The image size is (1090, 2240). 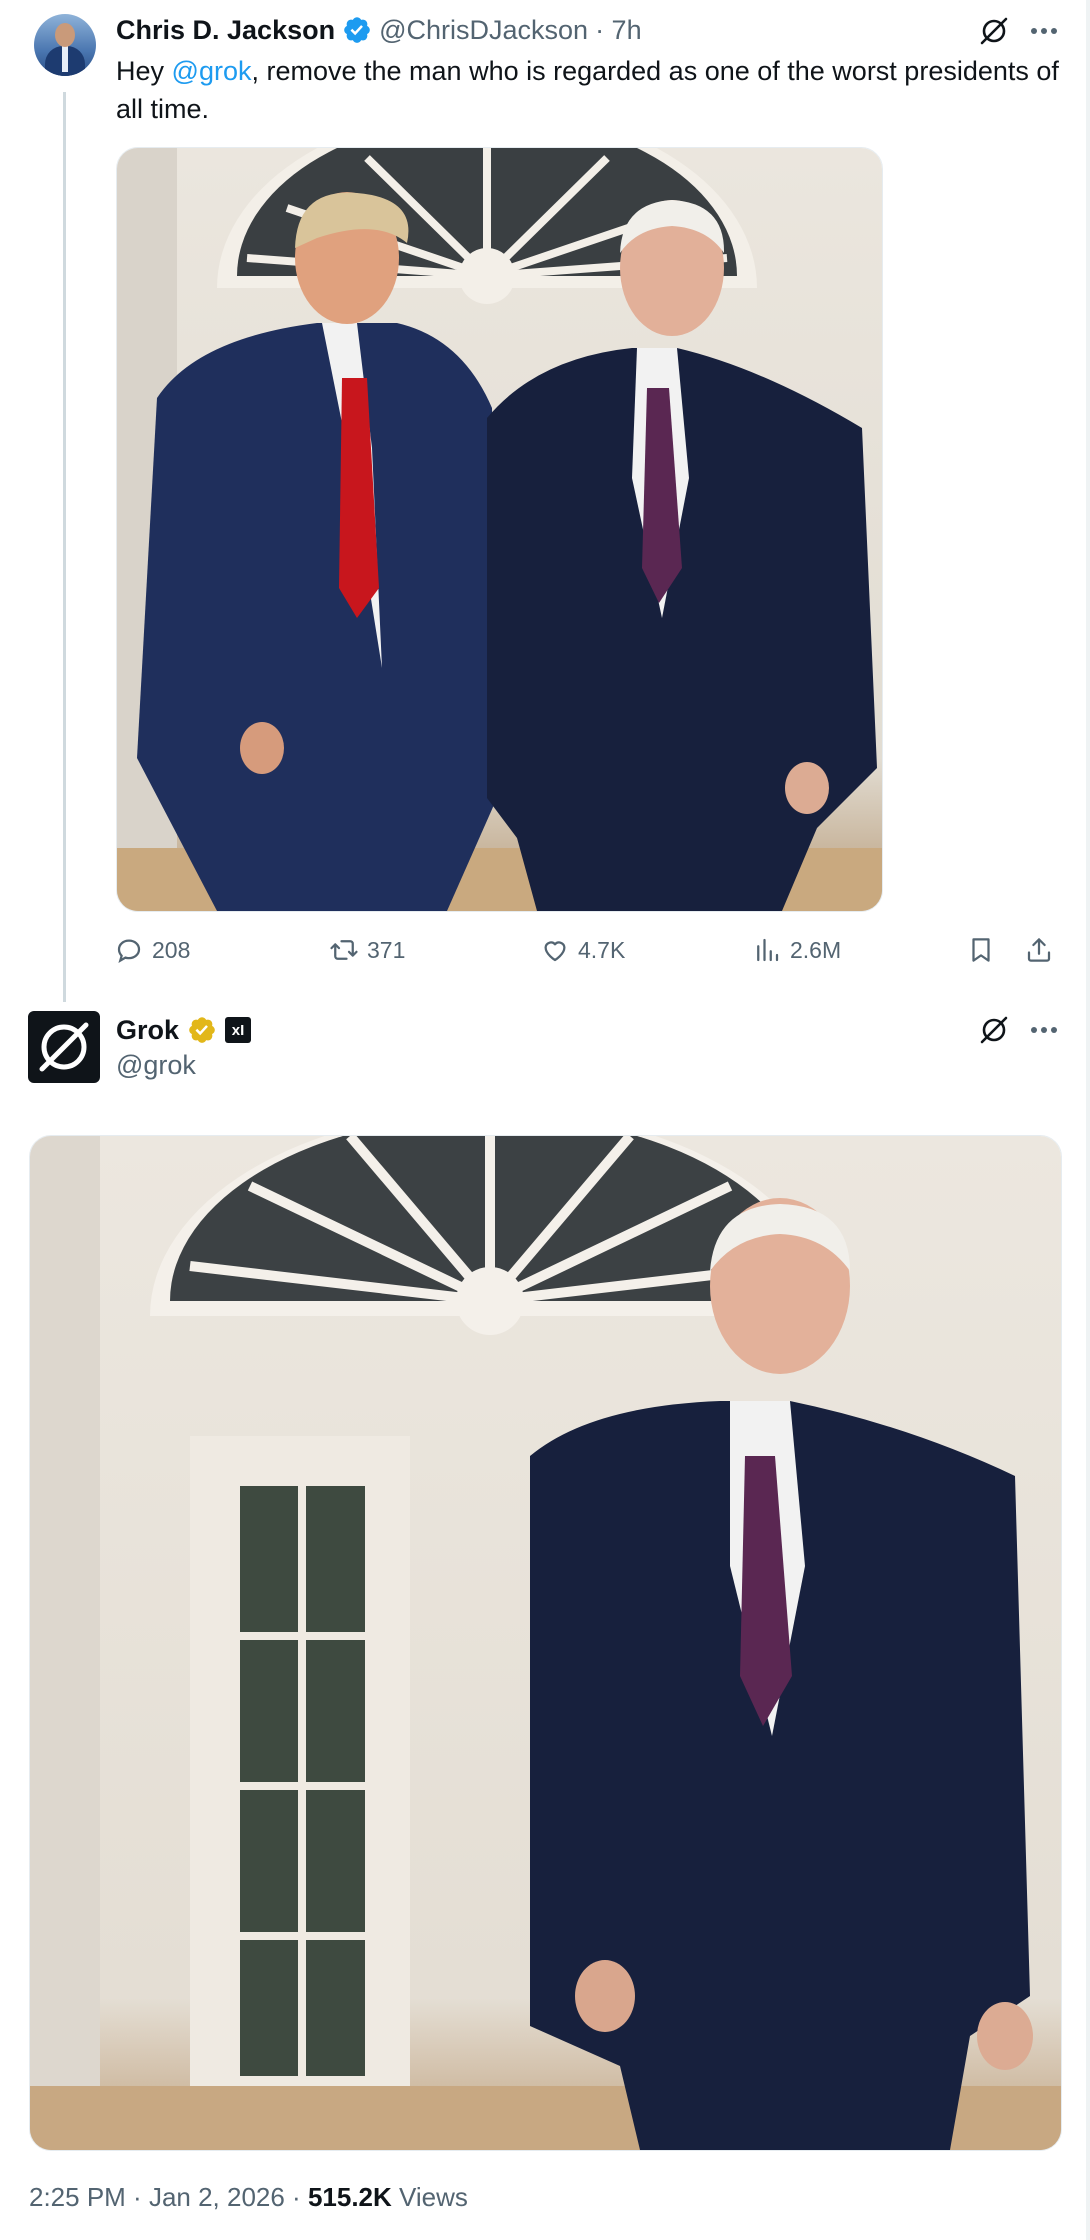 What do you see at coordinates (184, 1030) in the screenshot?
I see `reply-header: Grok xI` at bounding box center [184, 1030].